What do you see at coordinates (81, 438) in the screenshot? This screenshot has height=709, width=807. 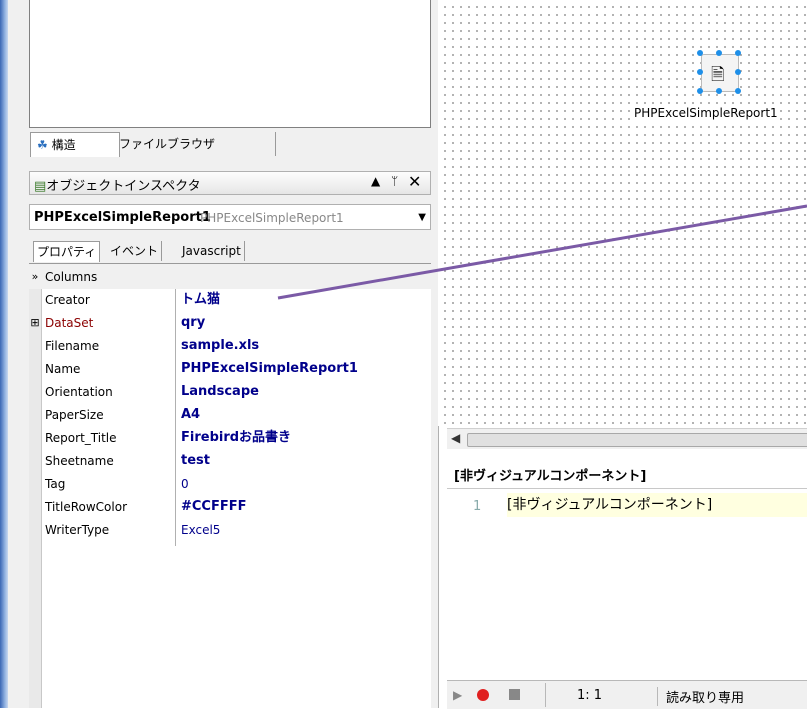 I see `property-name: Report_Title` at bounding box center [81, 438].